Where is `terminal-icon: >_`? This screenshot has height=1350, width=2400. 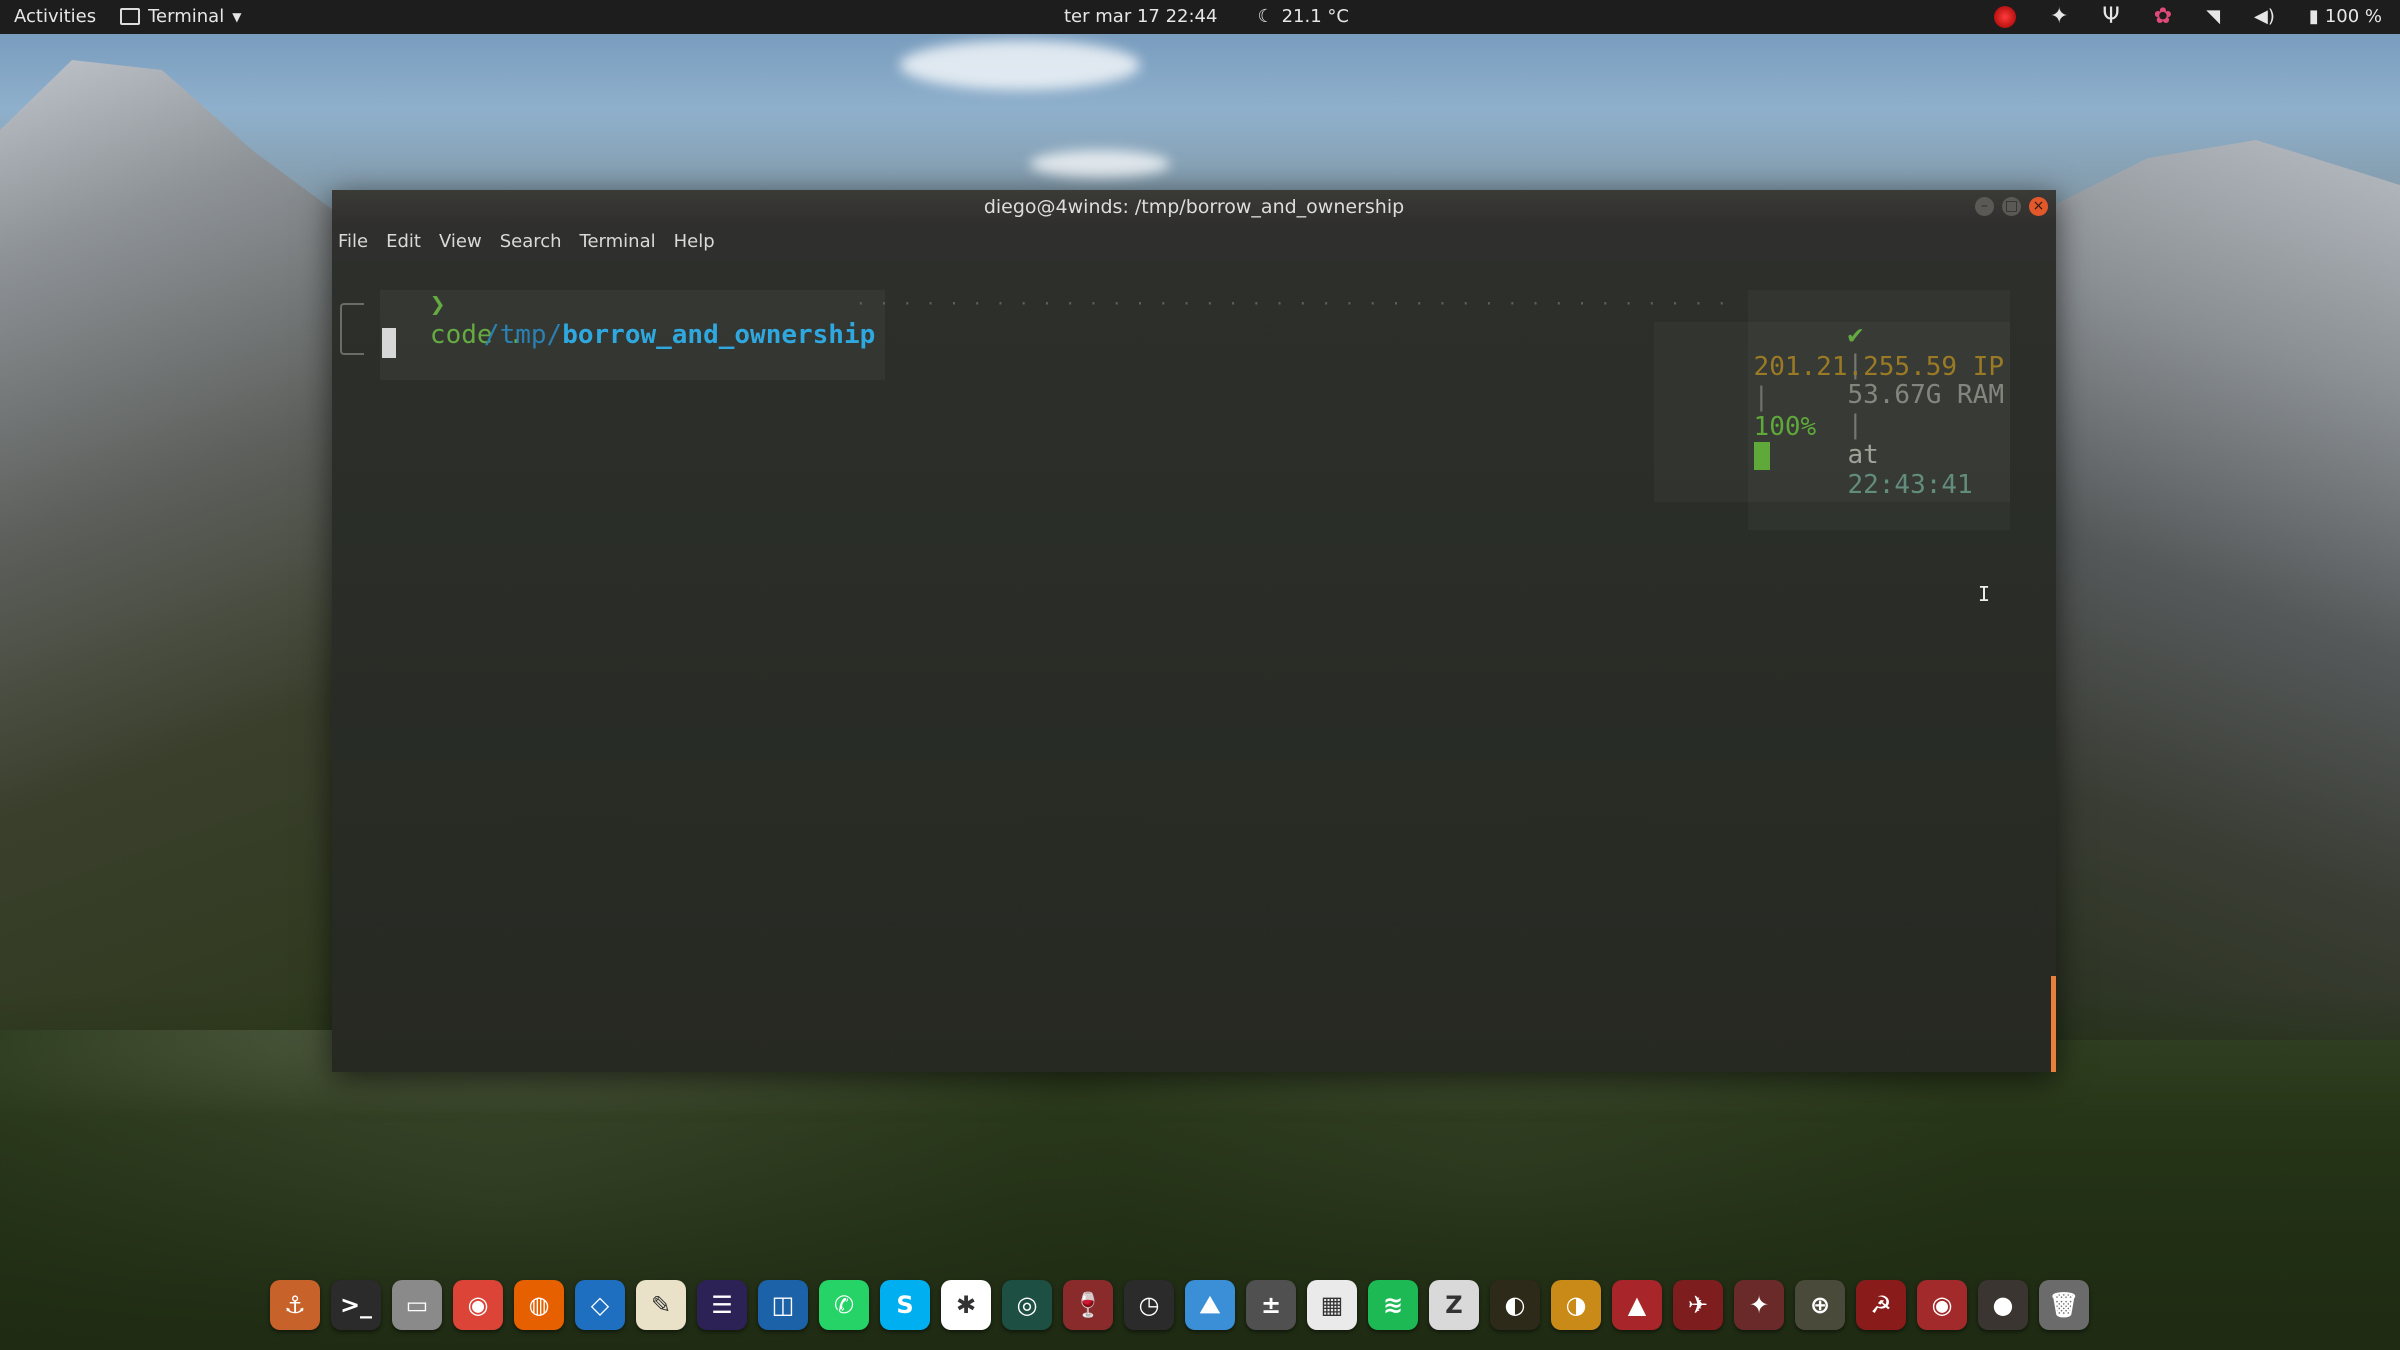 terminal-icon: >_ is located at coordinates (356, 1305).